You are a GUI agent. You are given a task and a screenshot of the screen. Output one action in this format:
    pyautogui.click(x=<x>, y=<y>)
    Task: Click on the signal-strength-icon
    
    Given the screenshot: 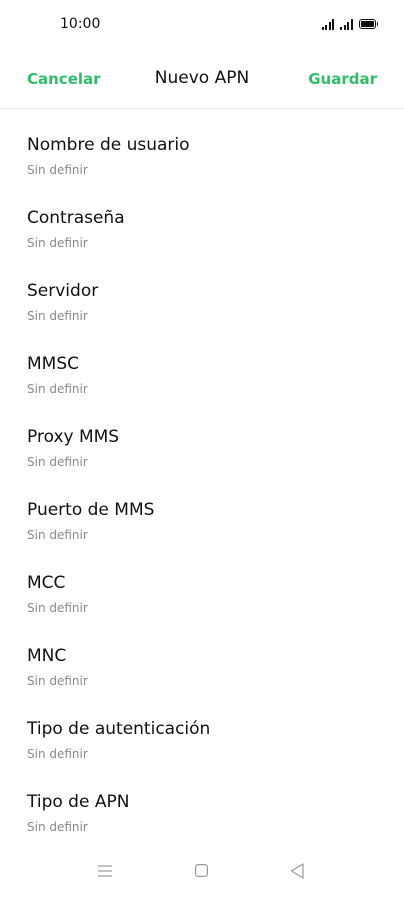 What is the action you would take?
    pyautogui.click(x=327, y=24)
    